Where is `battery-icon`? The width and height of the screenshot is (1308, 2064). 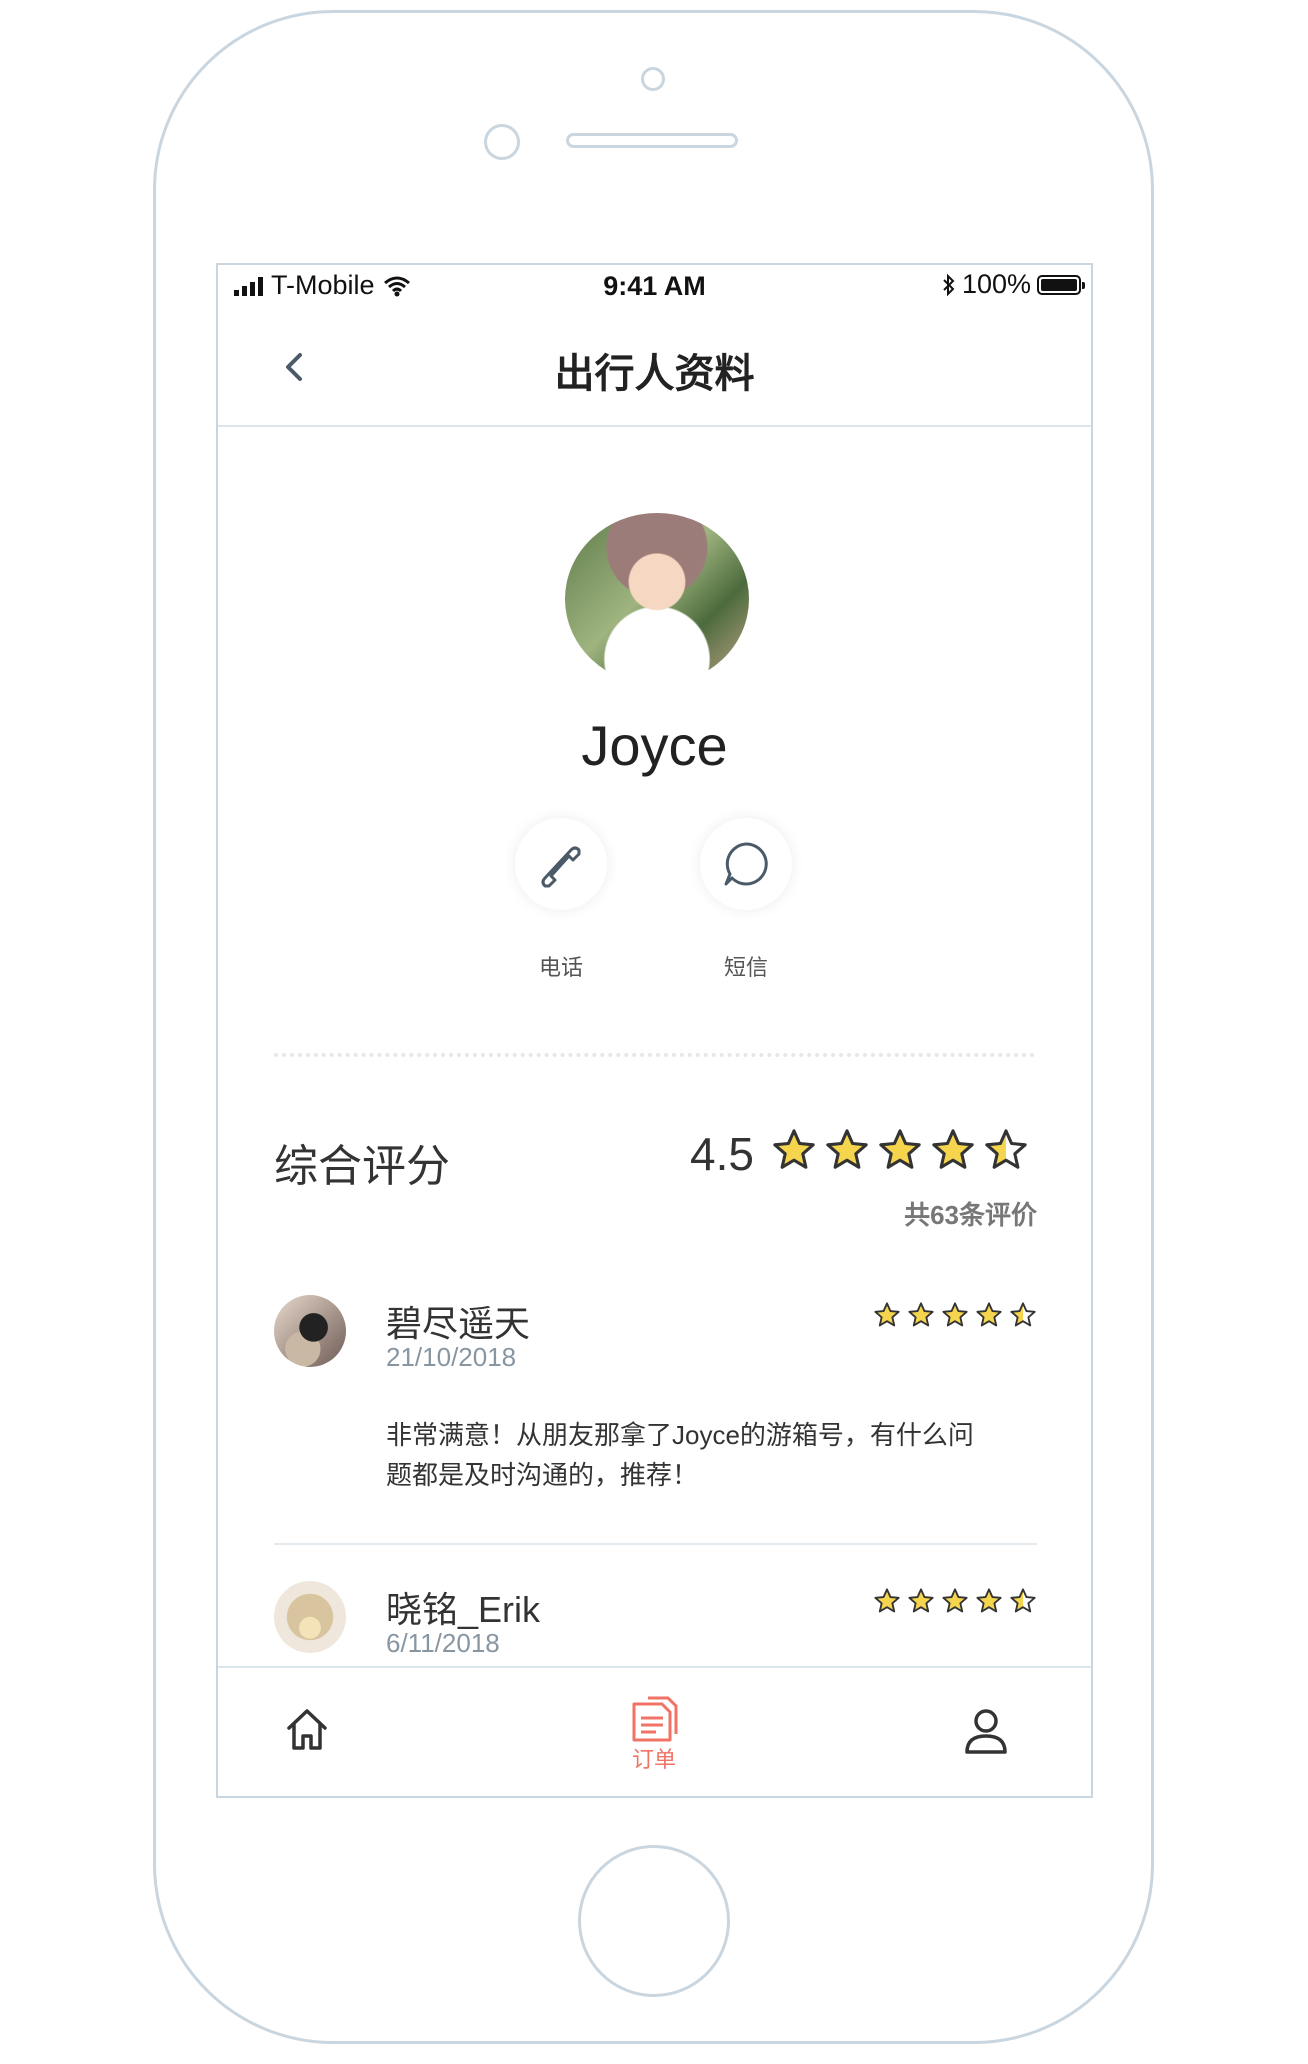 battery-icon is located at coordinates (1061, 284).